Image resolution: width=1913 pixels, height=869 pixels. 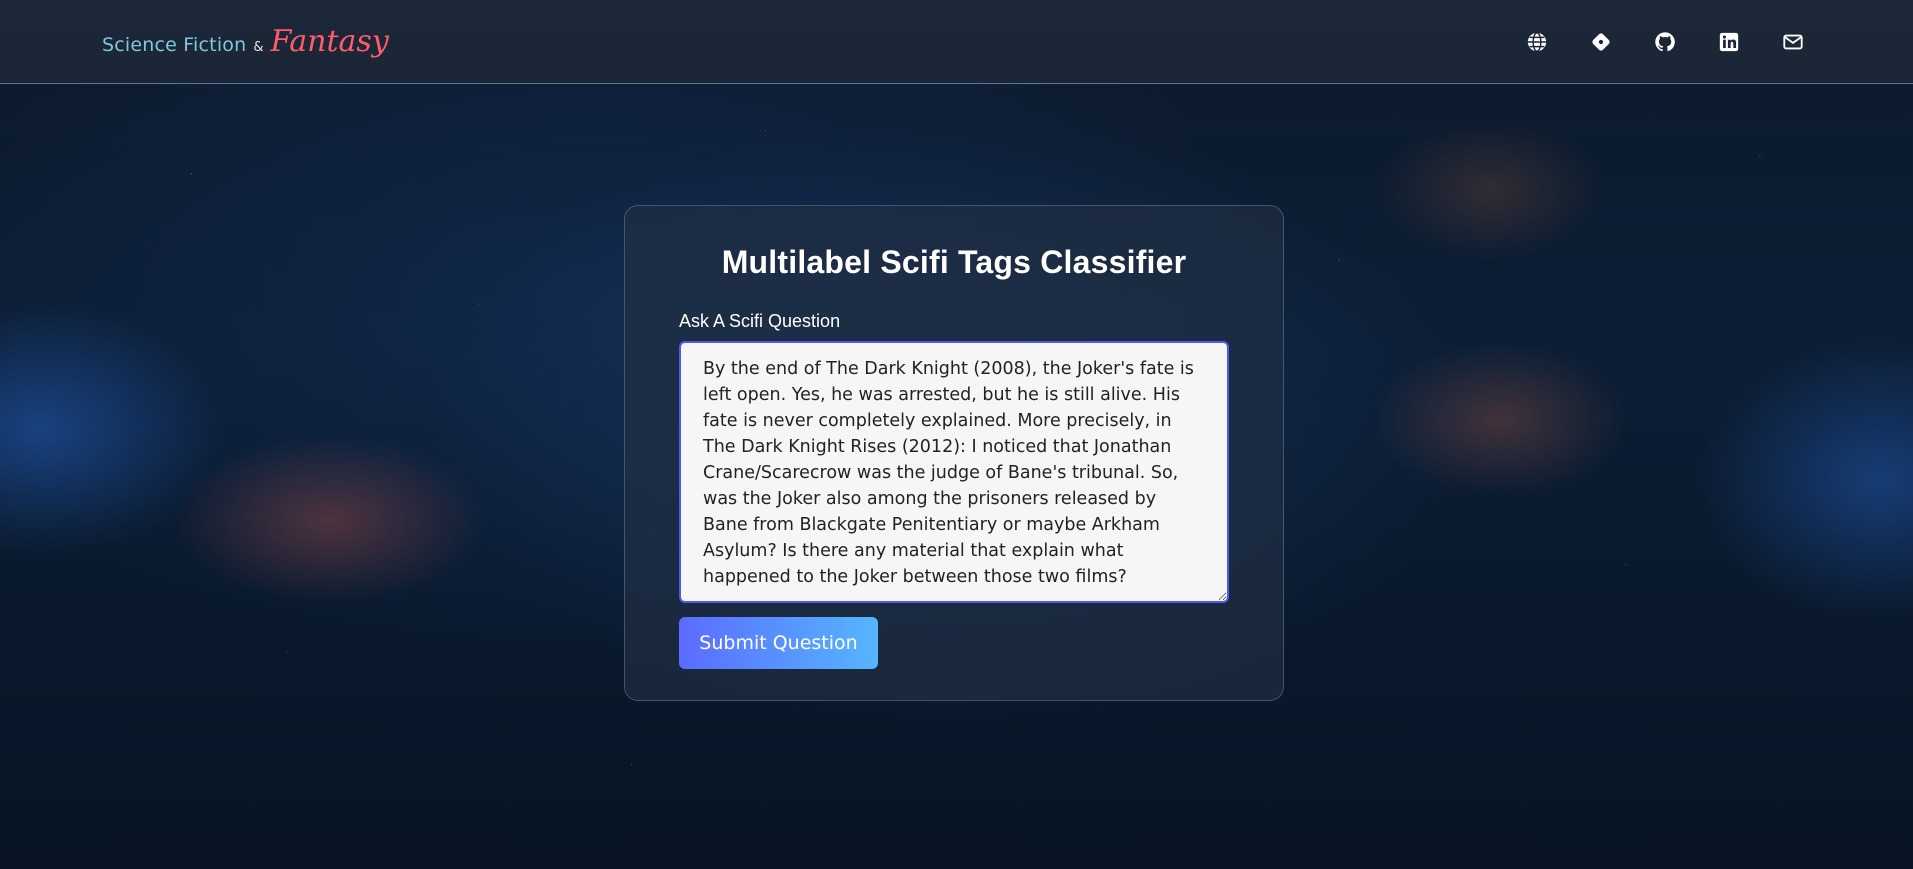 I want to click on submit-question-button: Submit Question, so click(x=778, y=643).